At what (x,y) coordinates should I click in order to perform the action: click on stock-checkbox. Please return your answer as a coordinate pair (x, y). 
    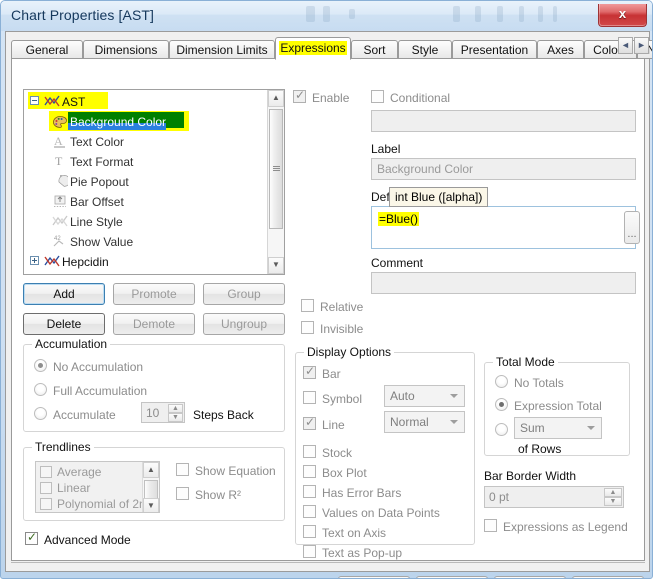
    Looking at the image, I should click on (309, 451).